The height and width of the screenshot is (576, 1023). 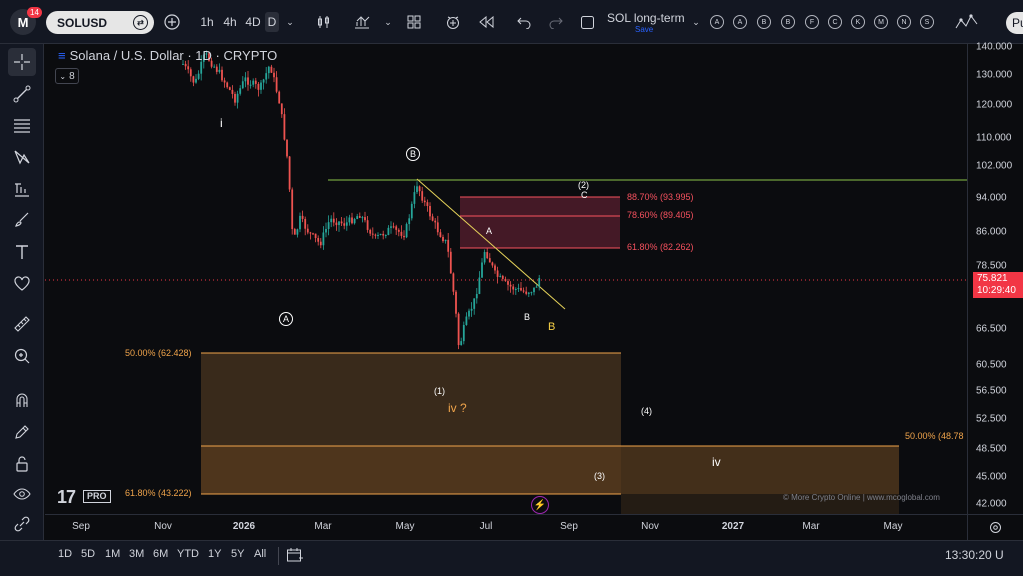 What do you see at coordinates (388, 22) in the screenshot?
I see `indicators-dropdown-chevron-icon: ⌄` at bounding box center [388, 22].